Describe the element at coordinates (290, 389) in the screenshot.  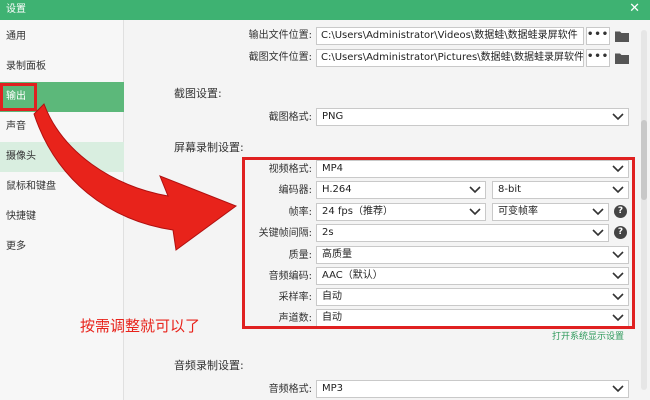
I see `audio-format-label: 音频格式:` at that location.